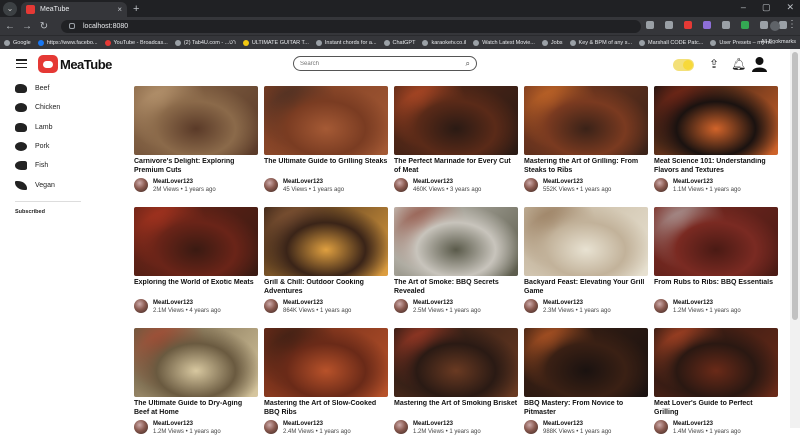 The image size is (800, 446). I want to click on video-title: Meat Lover's Guide to Perfect Grilling, so click(716, 409).